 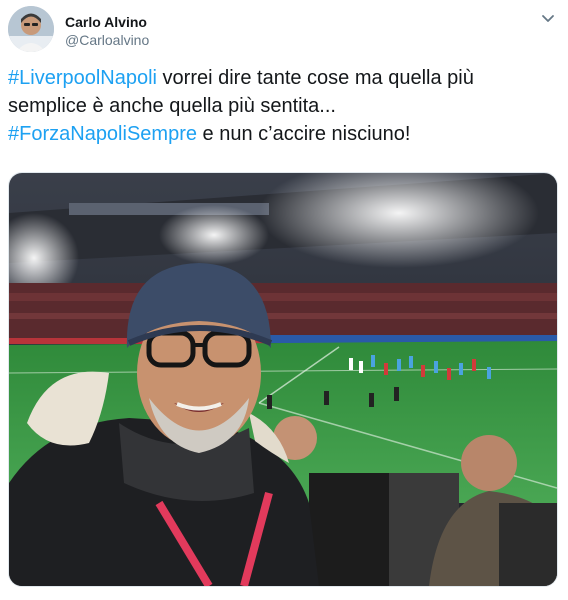 I want to click on author-handle: @Carloalvino, so click(x=107, y=40).